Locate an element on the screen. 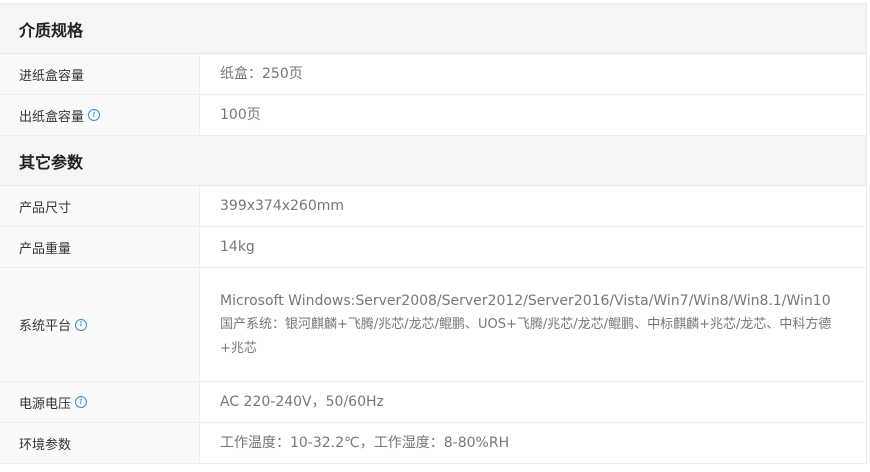 This screenshot has height=472, width=870. label-text: 电源电压 is located at coordinates (45, 404).